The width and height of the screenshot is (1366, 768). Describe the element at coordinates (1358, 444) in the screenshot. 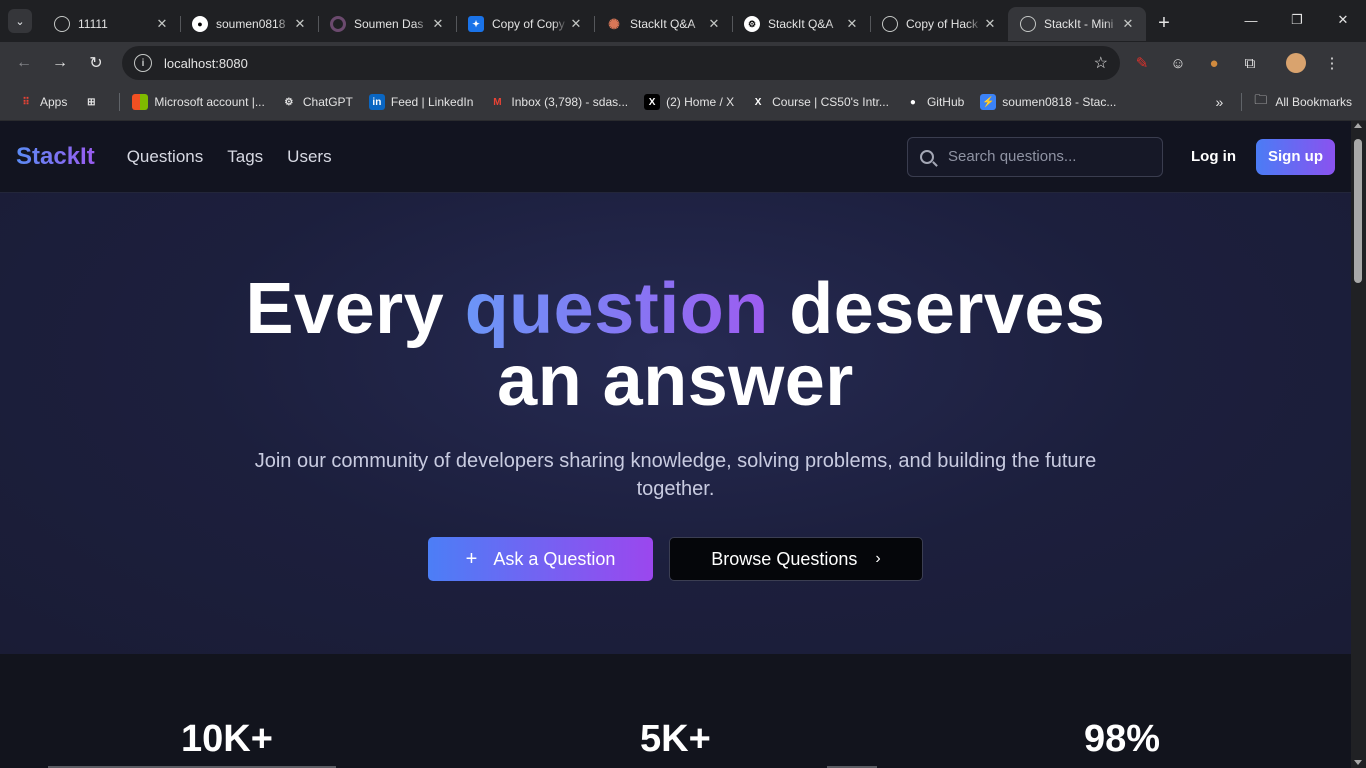

I see `page-scrollbar` at that location.